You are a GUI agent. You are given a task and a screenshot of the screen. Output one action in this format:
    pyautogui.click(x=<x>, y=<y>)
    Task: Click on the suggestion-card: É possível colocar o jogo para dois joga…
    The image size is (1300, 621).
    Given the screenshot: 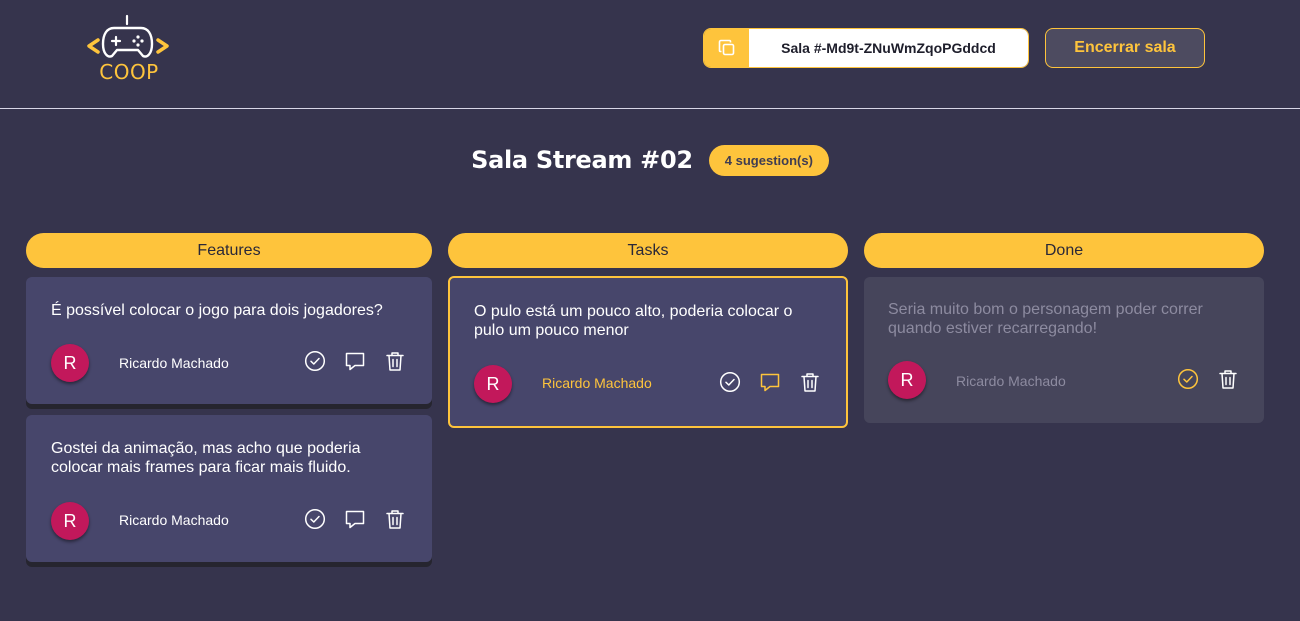 What is the action you would take?
    pyautogui.click(x=229, y=340)
    